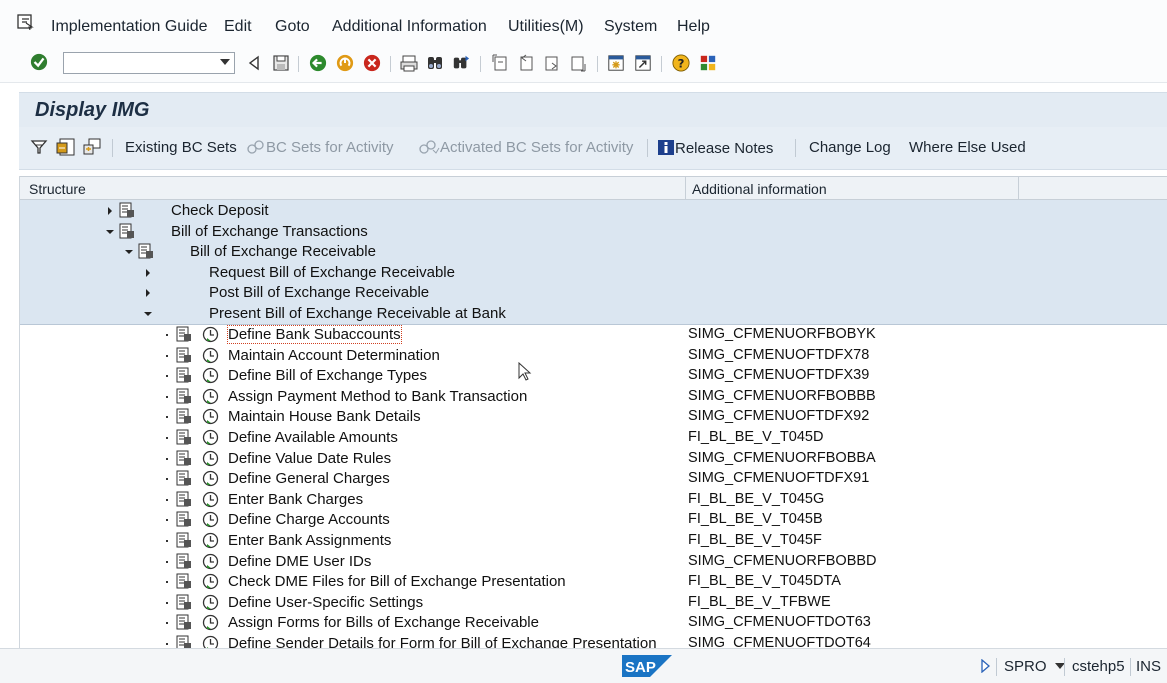 The image size is (1167, 683). I want to click on create-session-icon, so click(616, 63).